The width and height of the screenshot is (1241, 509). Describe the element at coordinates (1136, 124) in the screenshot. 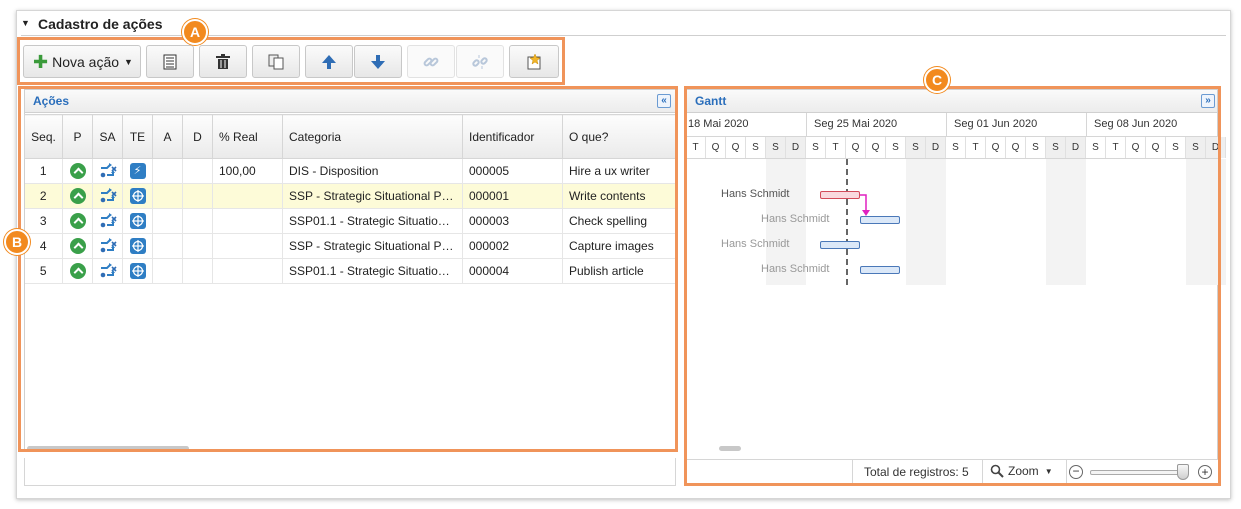

I see `gantt-week-label: Seg 08 Jun 2020` at that location.